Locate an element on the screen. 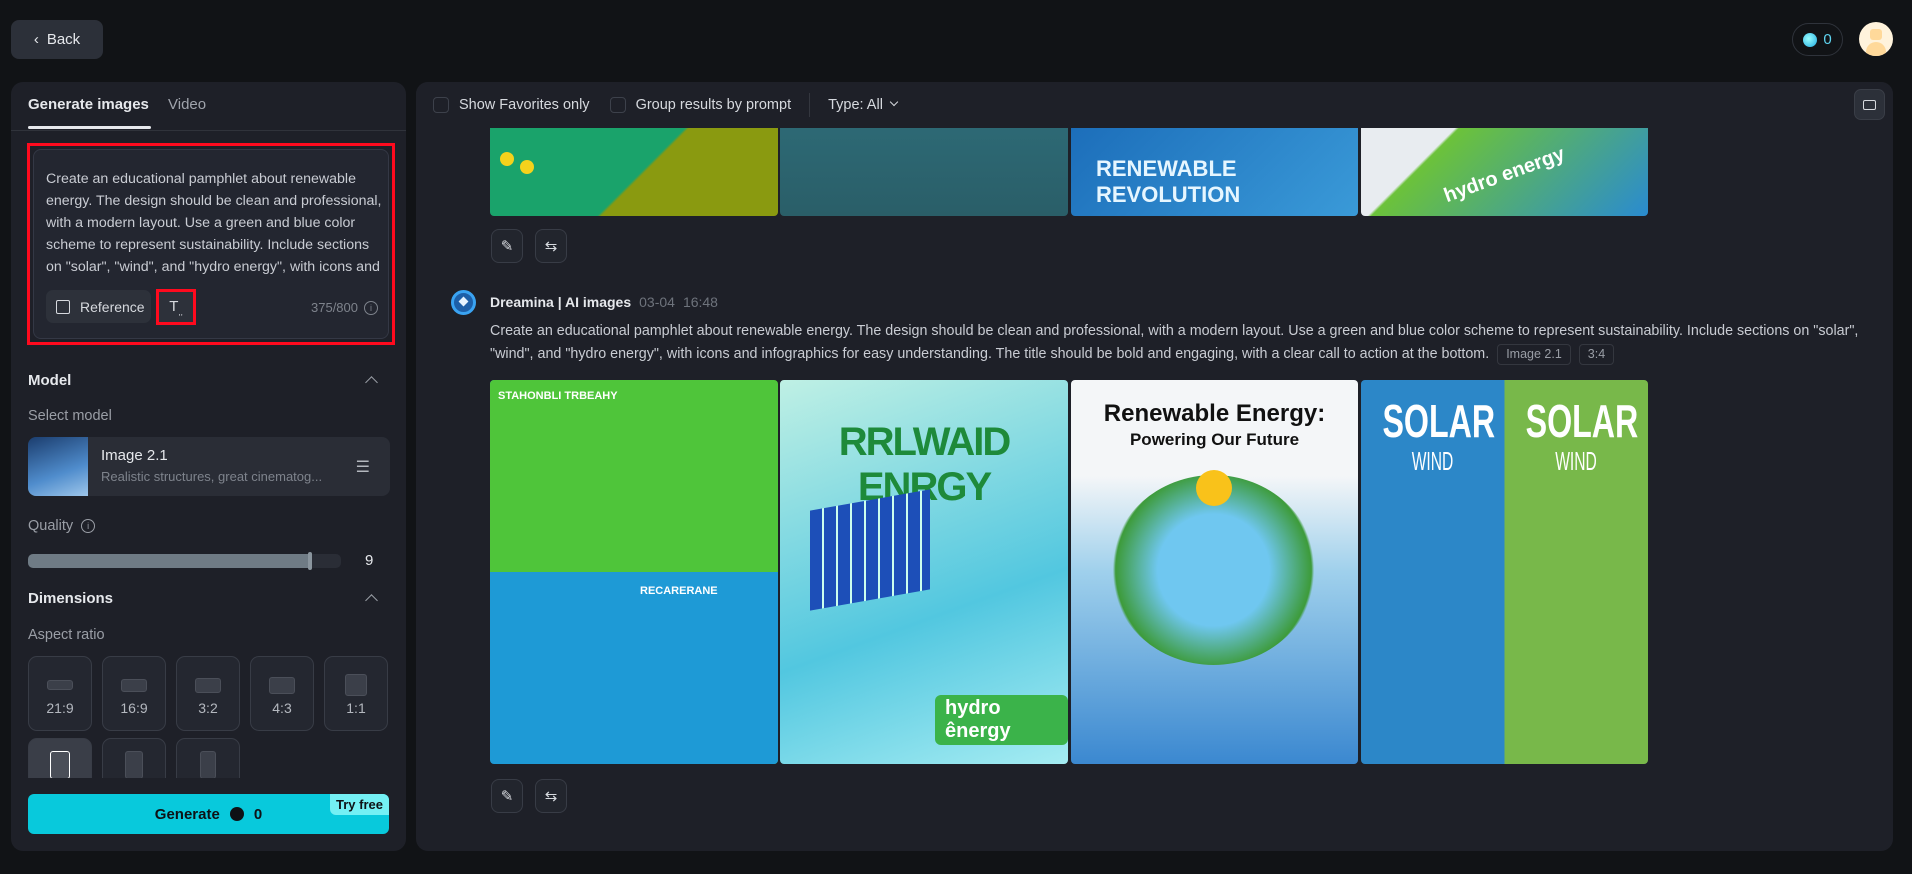 The height and width of the screenshot is (874, 1912). text-format-button: T,, is located at coordinates (176, 307).